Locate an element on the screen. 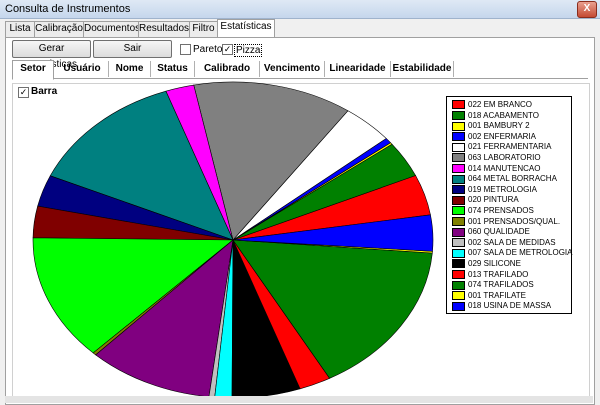  legend-label: 002 ENFERMARIA is located at coordinates (502, 136).